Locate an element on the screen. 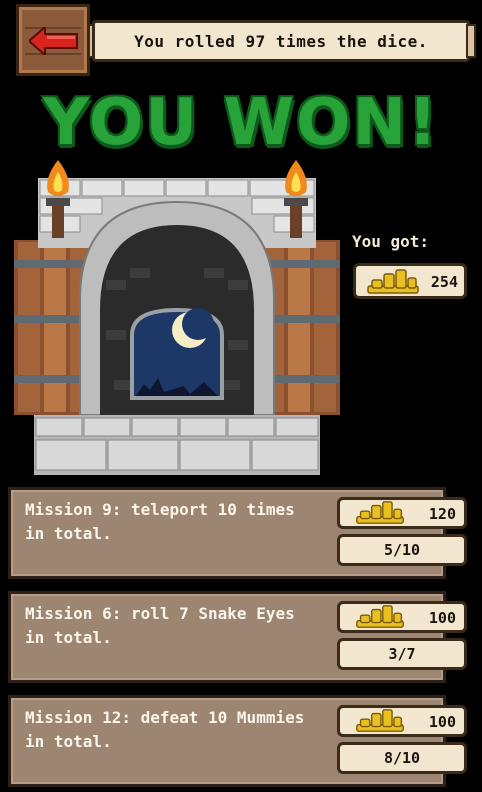 This screenshot has width=482, height=792. reward-amount: 254 is located at coordinates (444, 282).